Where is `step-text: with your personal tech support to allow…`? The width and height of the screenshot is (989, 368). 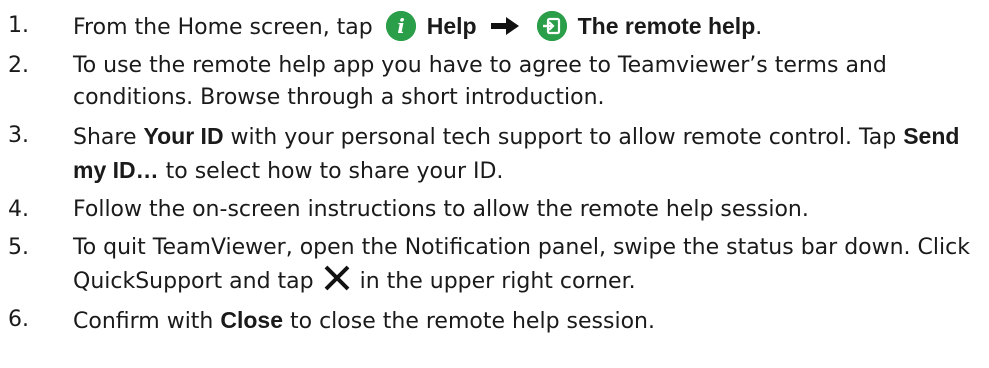 step-text: with your personal tech support to allow… is located at coordinates (563, 137).